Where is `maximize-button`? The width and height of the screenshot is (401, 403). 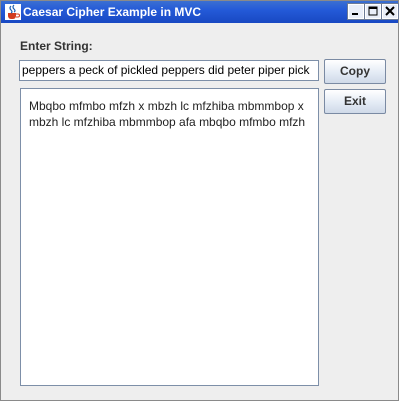 maximize-button is located at coordinates (373, 11).